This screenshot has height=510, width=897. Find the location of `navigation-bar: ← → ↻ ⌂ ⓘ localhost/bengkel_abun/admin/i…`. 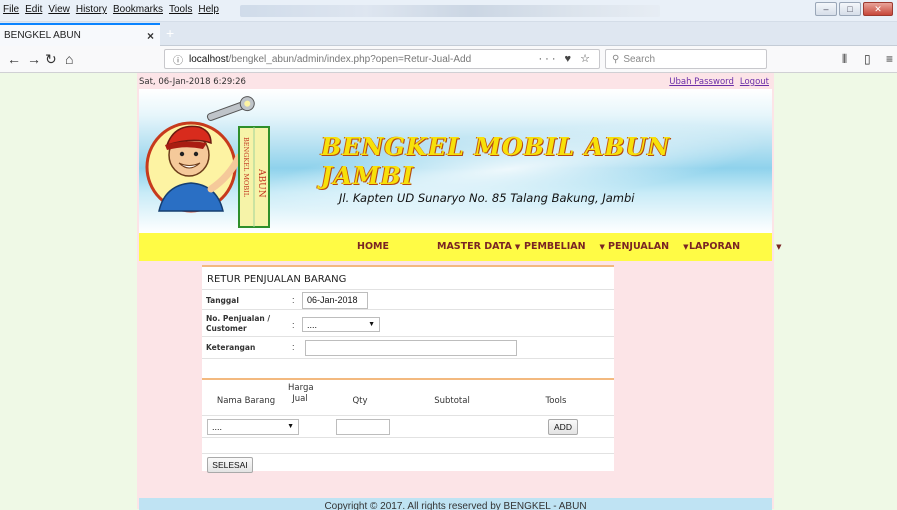

navigation-bar: ← → ↻ ⌂ ⓘ localhost/bengkel_abun/admin/i… is located at coordinates (448, 59).